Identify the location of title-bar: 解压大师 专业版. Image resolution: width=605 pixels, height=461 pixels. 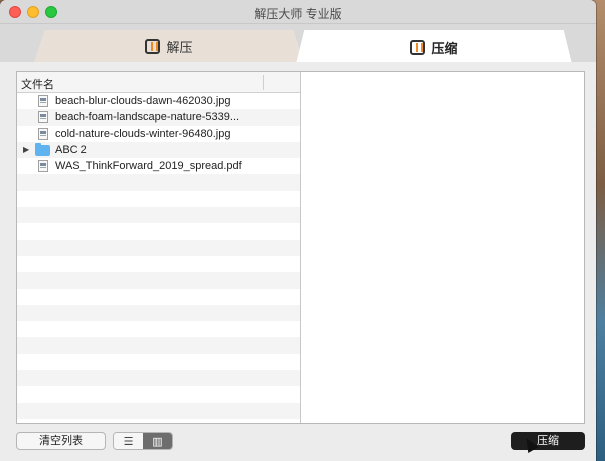
(298, 12).